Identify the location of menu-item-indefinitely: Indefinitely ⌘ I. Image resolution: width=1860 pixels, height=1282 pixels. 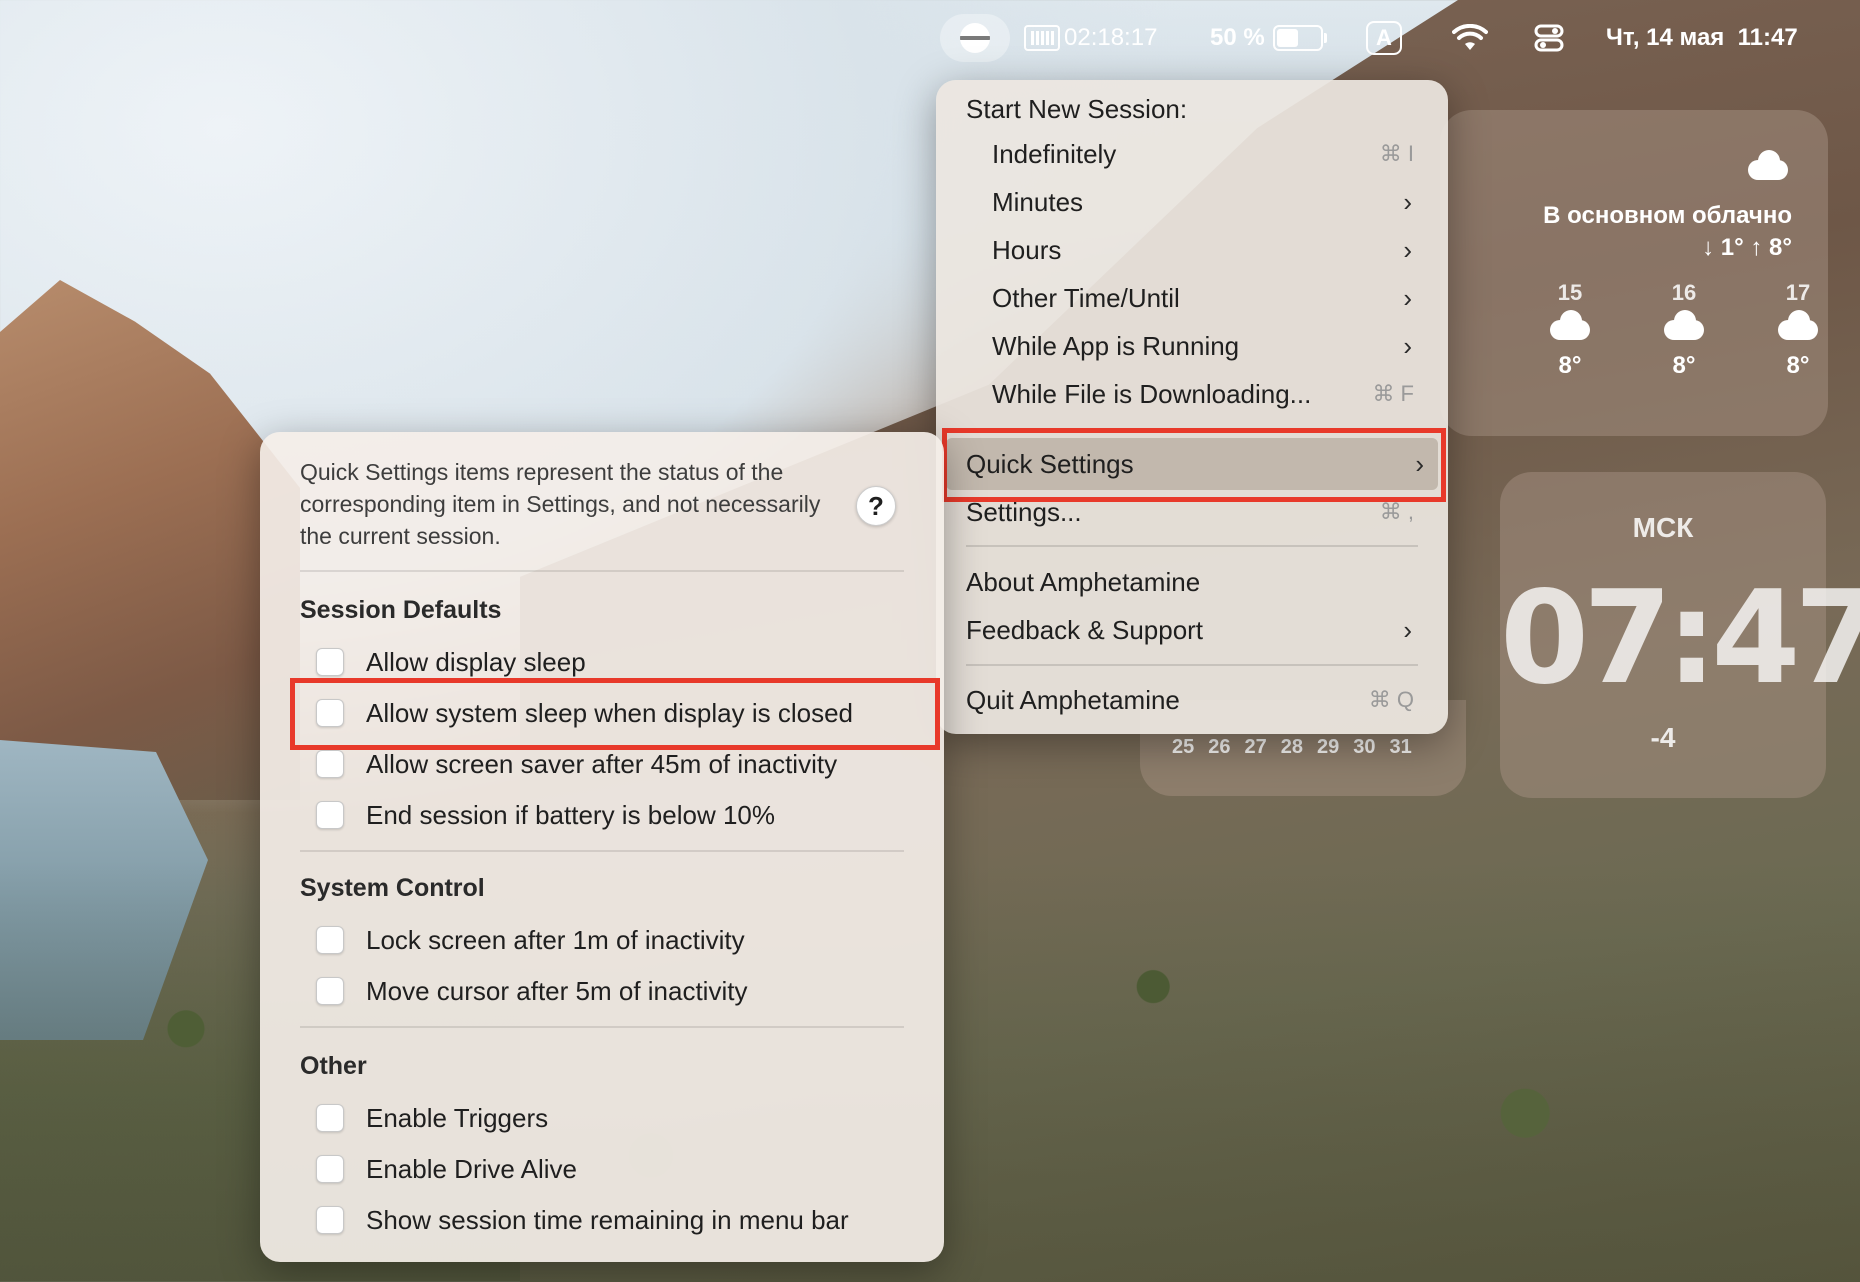
(1209, 154).